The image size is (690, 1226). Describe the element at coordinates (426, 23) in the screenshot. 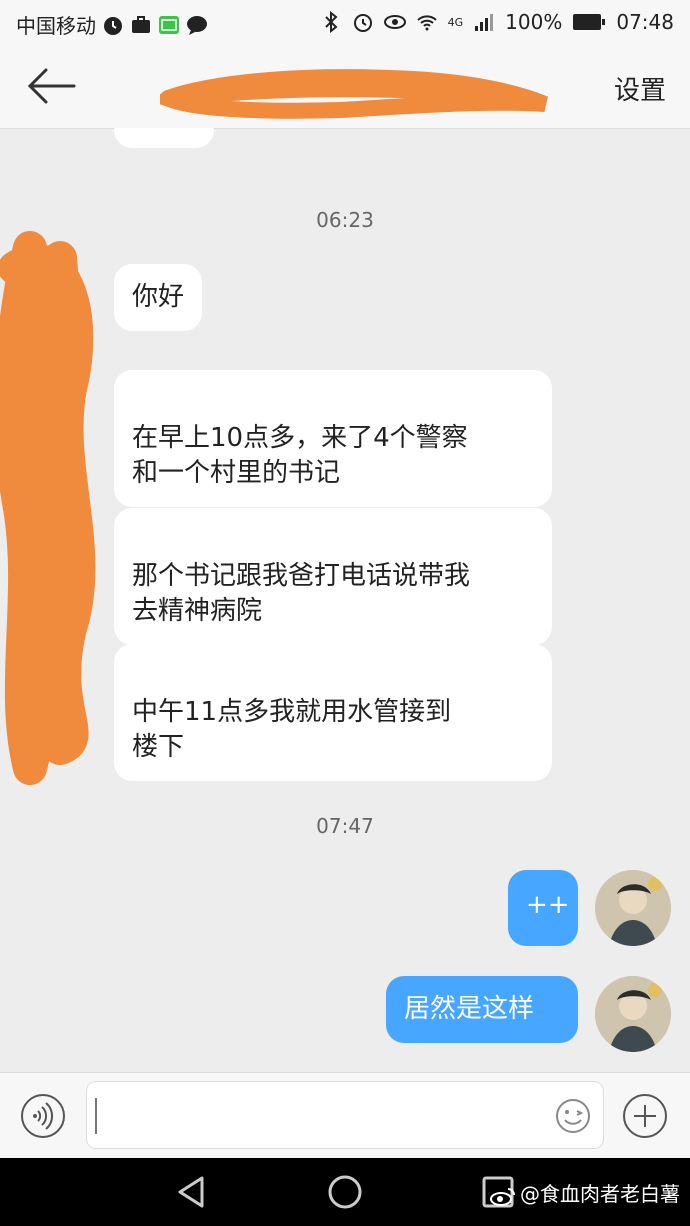

I see `wifi-icon` at that location.